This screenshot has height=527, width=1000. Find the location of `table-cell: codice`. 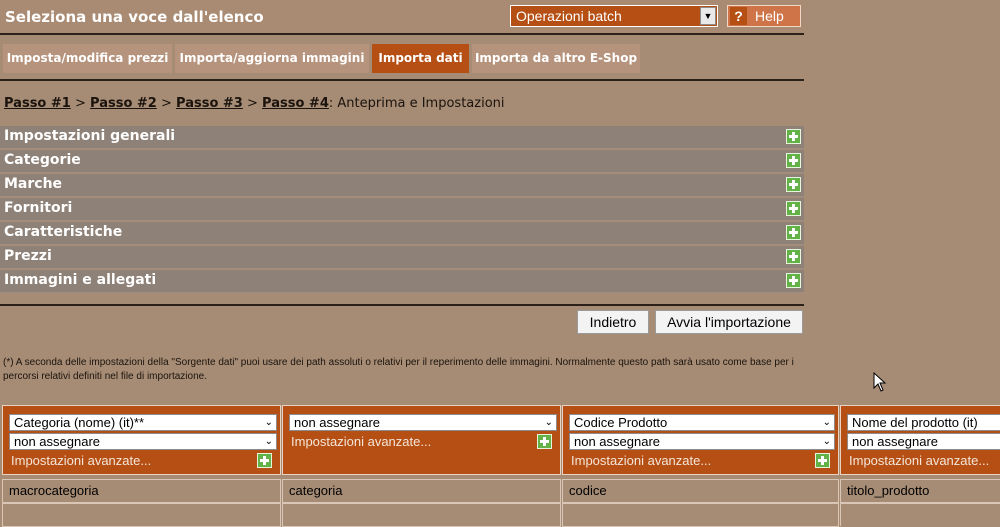

table-cell: codice is located at coordinates (700, 491).